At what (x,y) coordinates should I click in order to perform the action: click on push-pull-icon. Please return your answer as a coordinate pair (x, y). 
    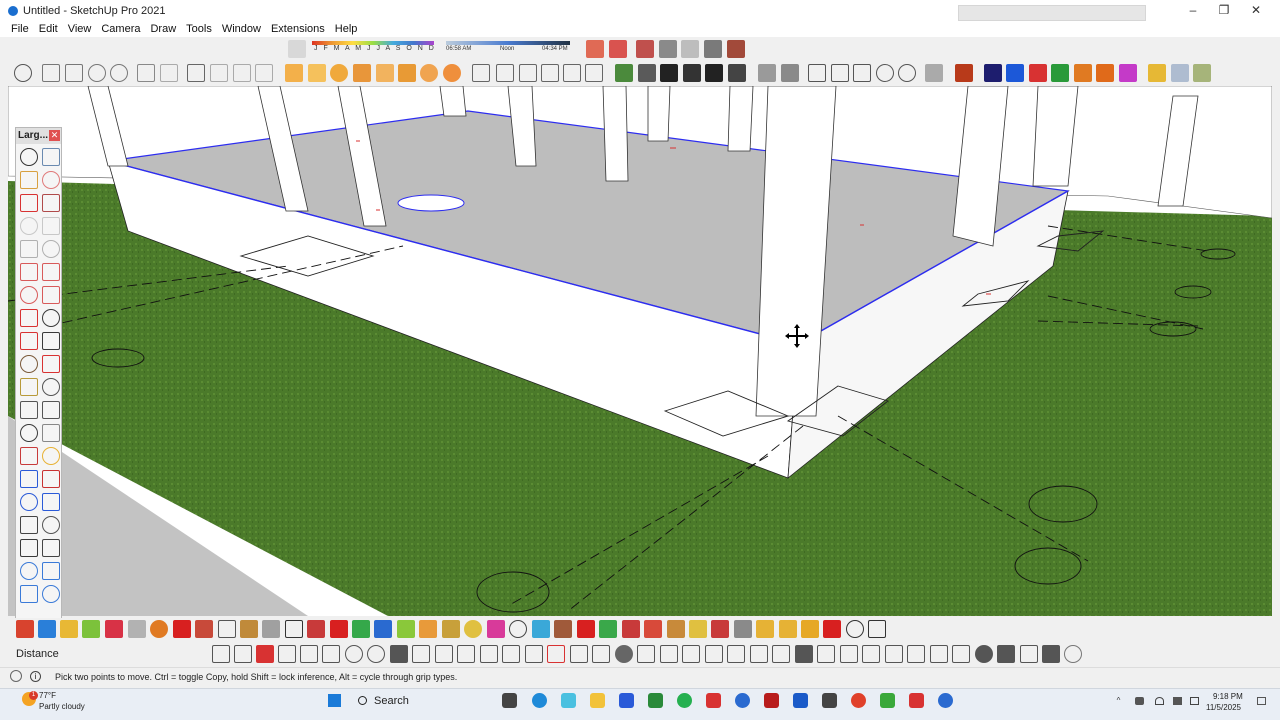
    Looking at the image, I should click on (51, 318).